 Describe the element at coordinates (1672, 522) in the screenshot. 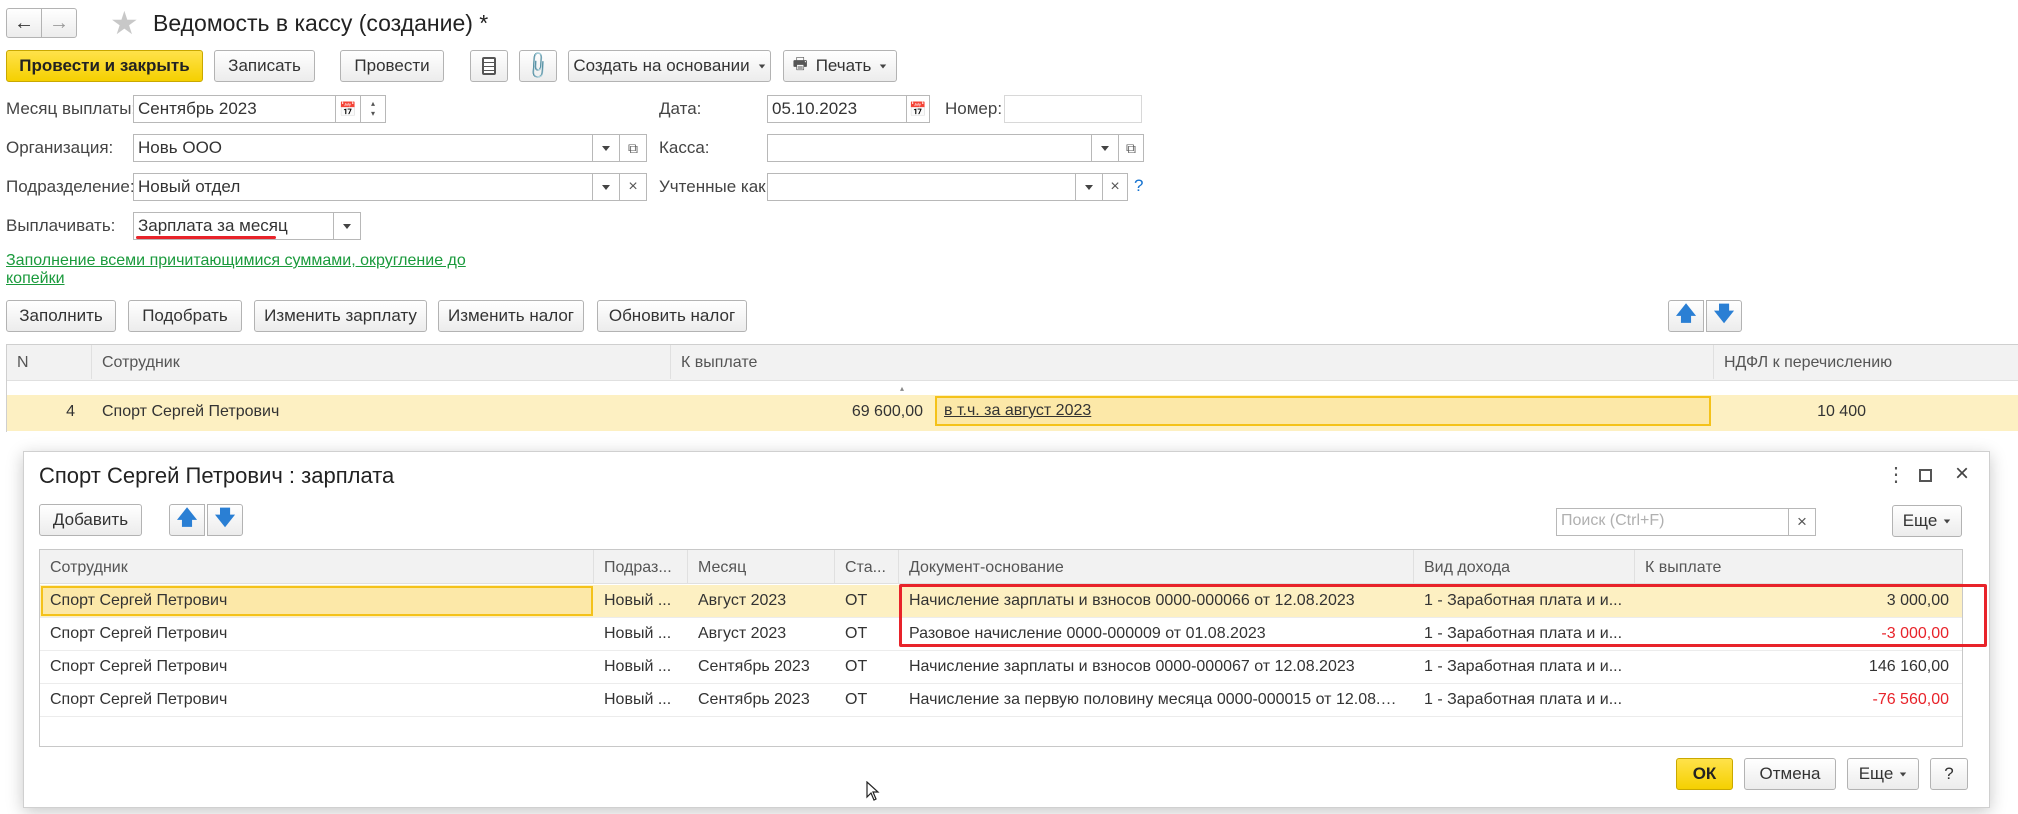

I see `search-input: Поиск (Ctrl+F)` at that location.